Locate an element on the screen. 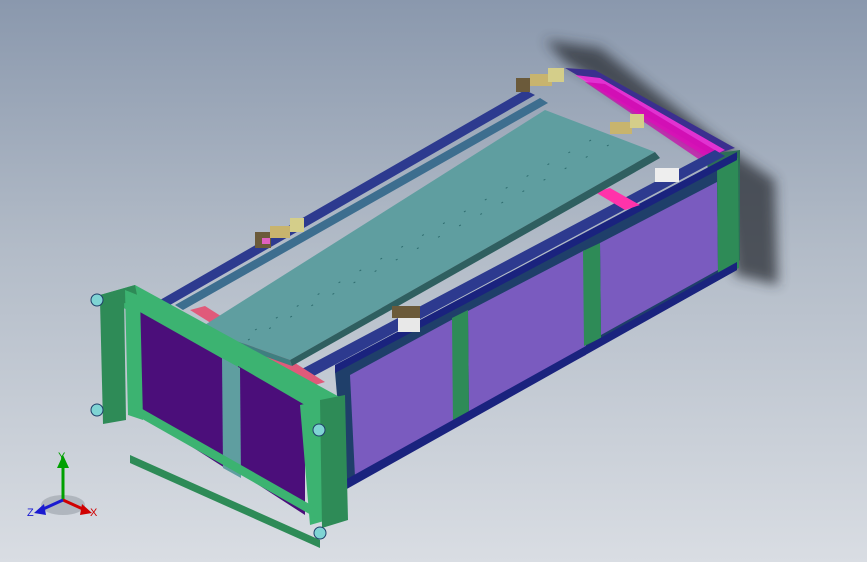 The height and width of the screenshot is (562, 867). triad-z-label: Z is located at coordinates (30, 513).